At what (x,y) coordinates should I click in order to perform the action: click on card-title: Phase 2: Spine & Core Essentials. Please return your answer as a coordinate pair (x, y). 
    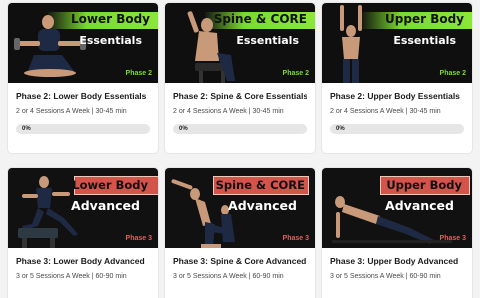
    Looking at the image, I should click on (240, 96).